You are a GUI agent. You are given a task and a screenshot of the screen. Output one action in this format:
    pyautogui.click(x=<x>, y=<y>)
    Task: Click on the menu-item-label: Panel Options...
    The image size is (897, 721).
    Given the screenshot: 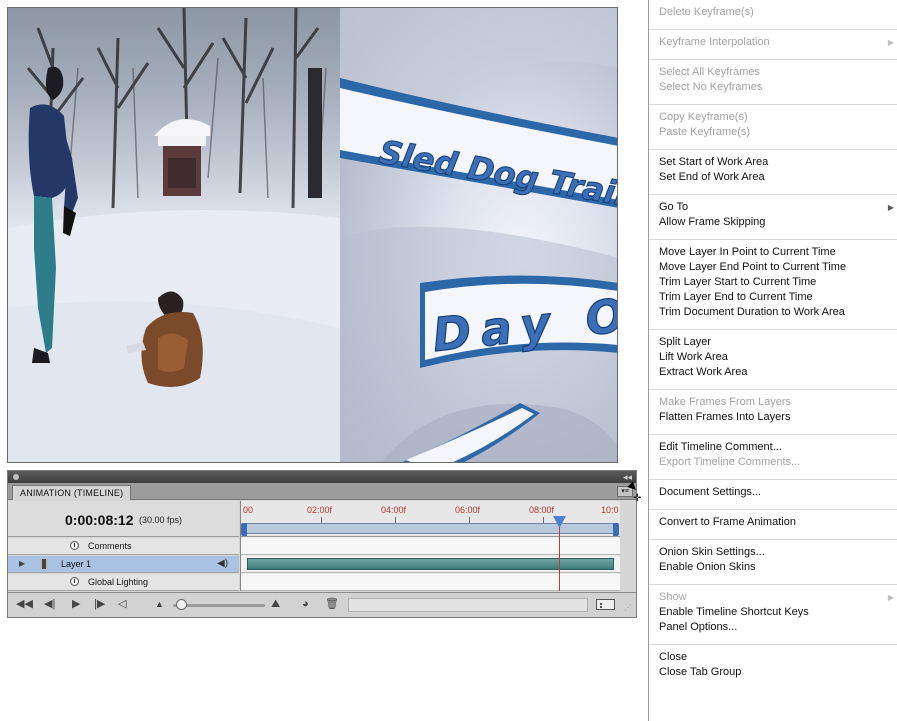 What is the action you would take?
    pyautogui.click(x=698, y=627)
    